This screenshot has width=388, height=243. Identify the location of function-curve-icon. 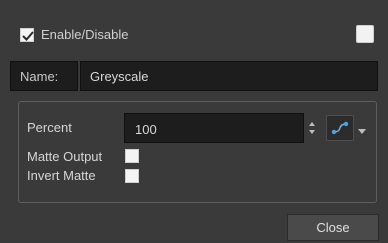
(340, 128).